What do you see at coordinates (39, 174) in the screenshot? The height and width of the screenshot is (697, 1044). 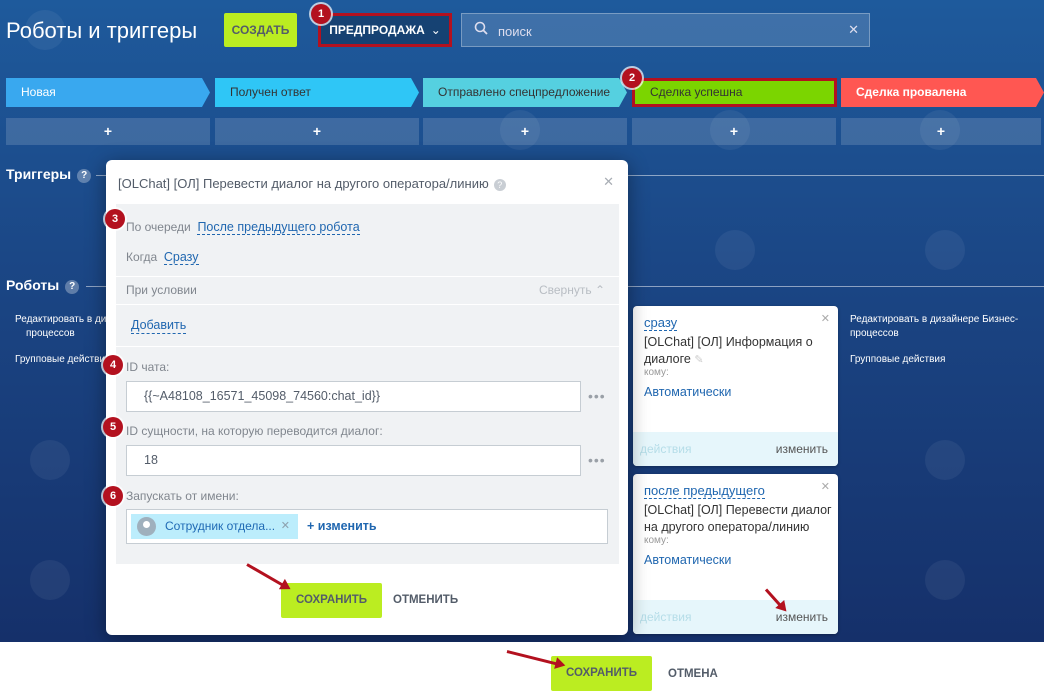 I see `triggers-label: Триггеры` at bounding box center [39, 174].